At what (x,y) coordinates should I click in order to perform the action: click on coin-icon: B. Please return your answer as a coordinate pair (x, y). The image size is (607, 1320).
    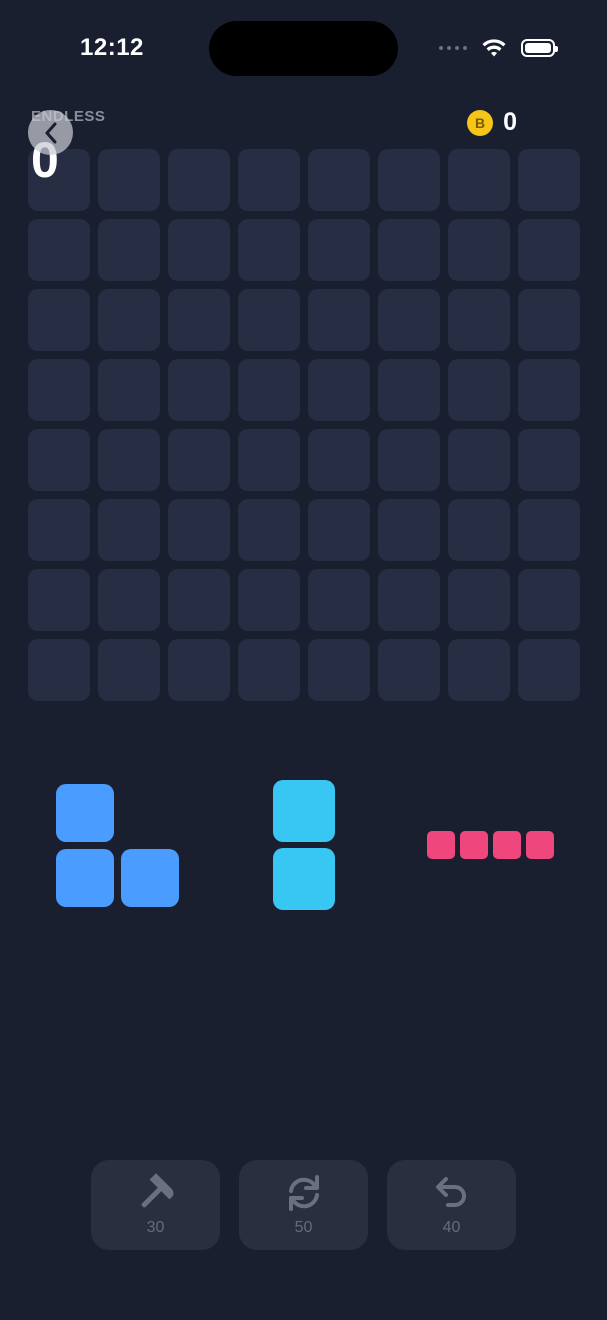
    Looking at the image, I should click on (480, 122).